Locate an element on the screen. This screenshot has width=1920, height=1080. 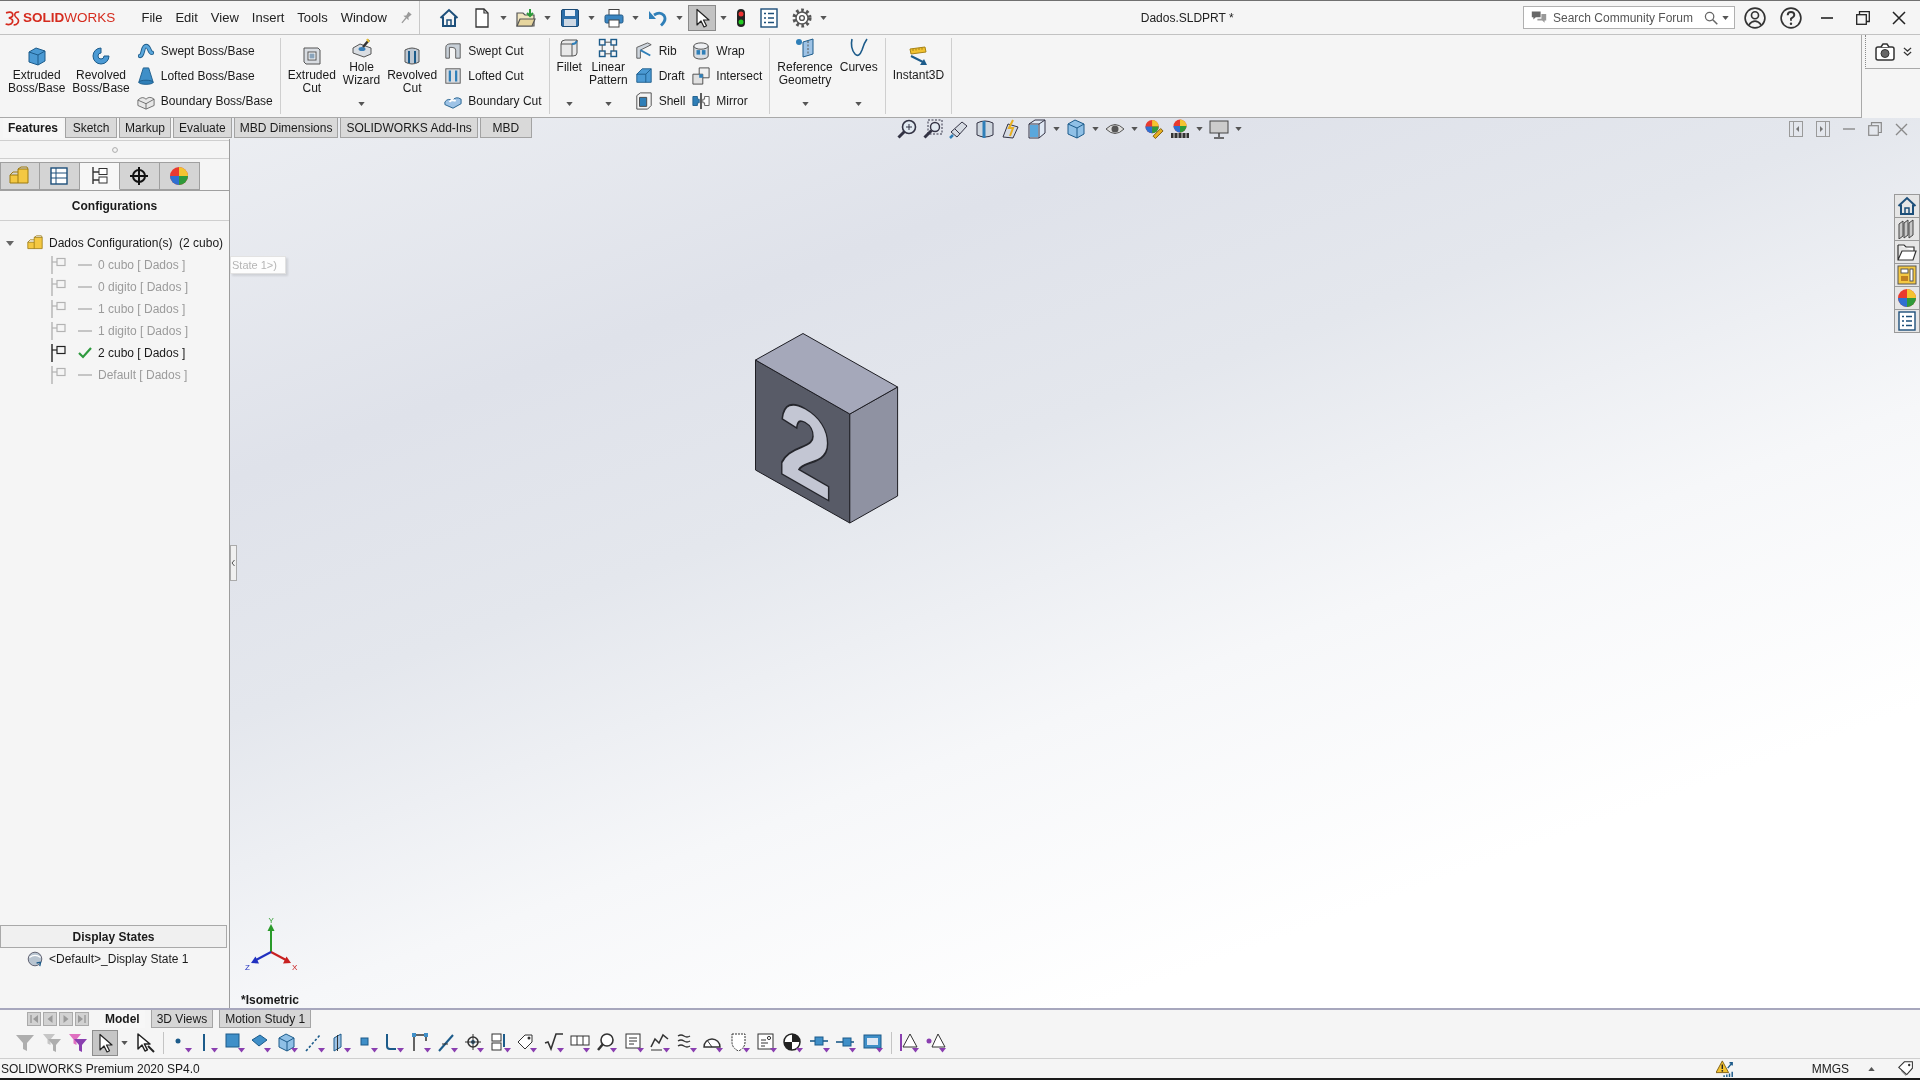
close-icon is located at coordinates (1899, 17).